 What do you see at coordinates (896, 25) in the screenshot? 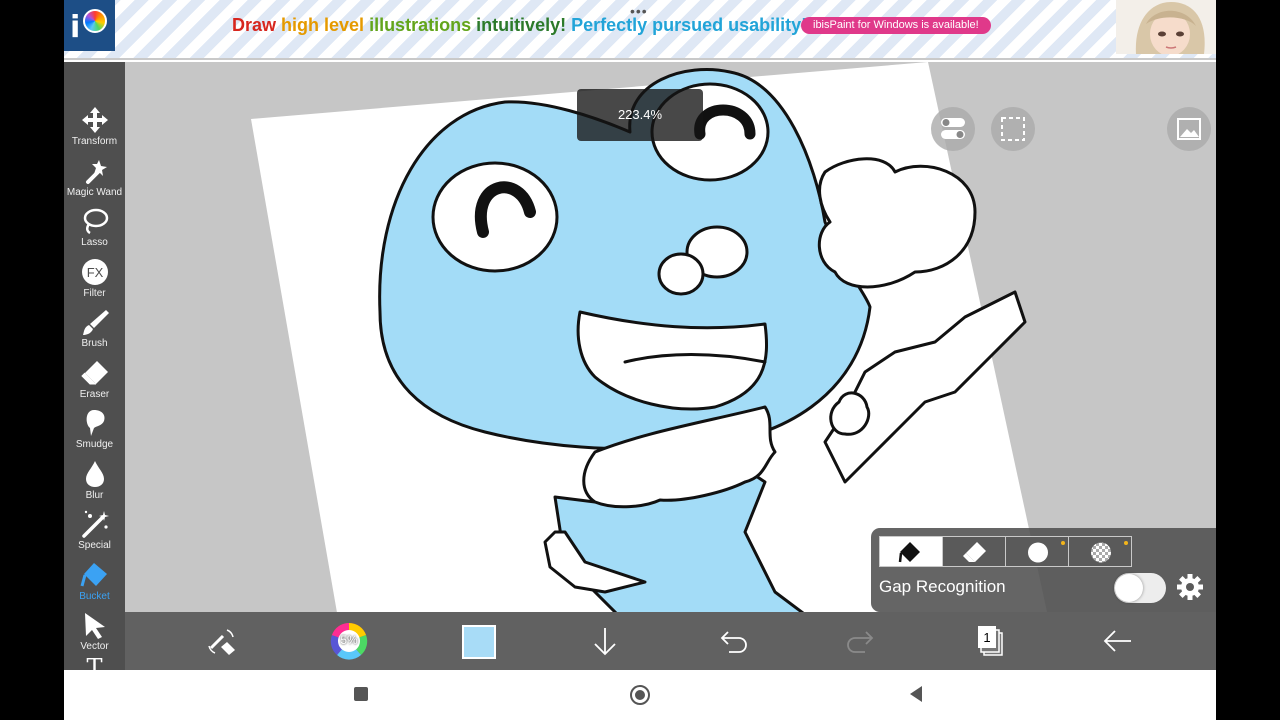
I see `ad-pill-badge: ibisPaint for Windows is available!` at bounding box center [896, 25].